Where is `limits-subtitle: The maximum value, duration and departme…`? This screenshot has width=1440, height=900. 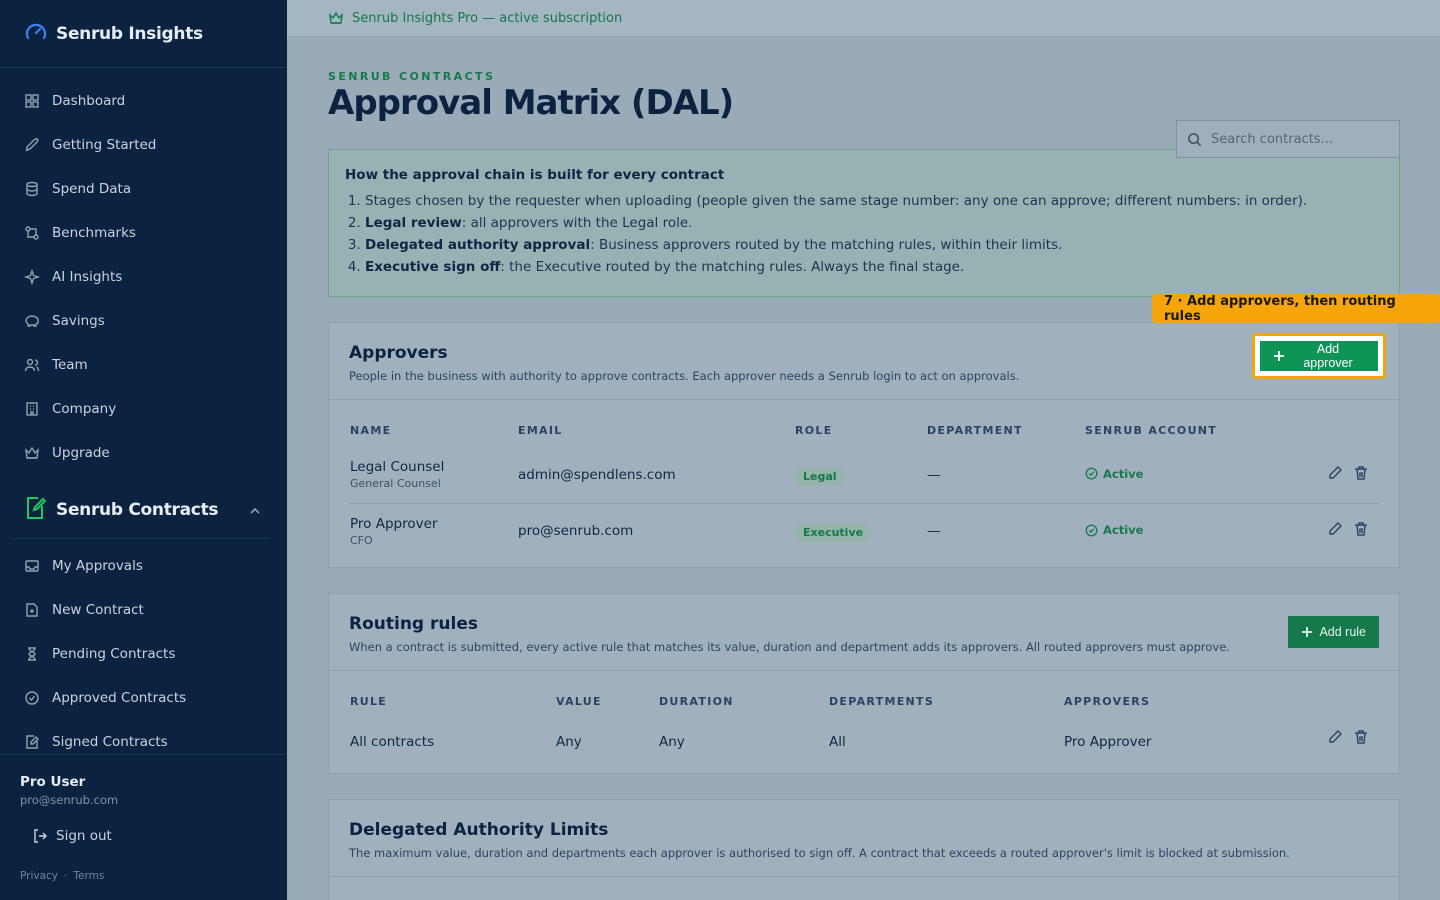
limits-subtitle: The maximum value, duration and departme… is located at coordinates (819, 853).